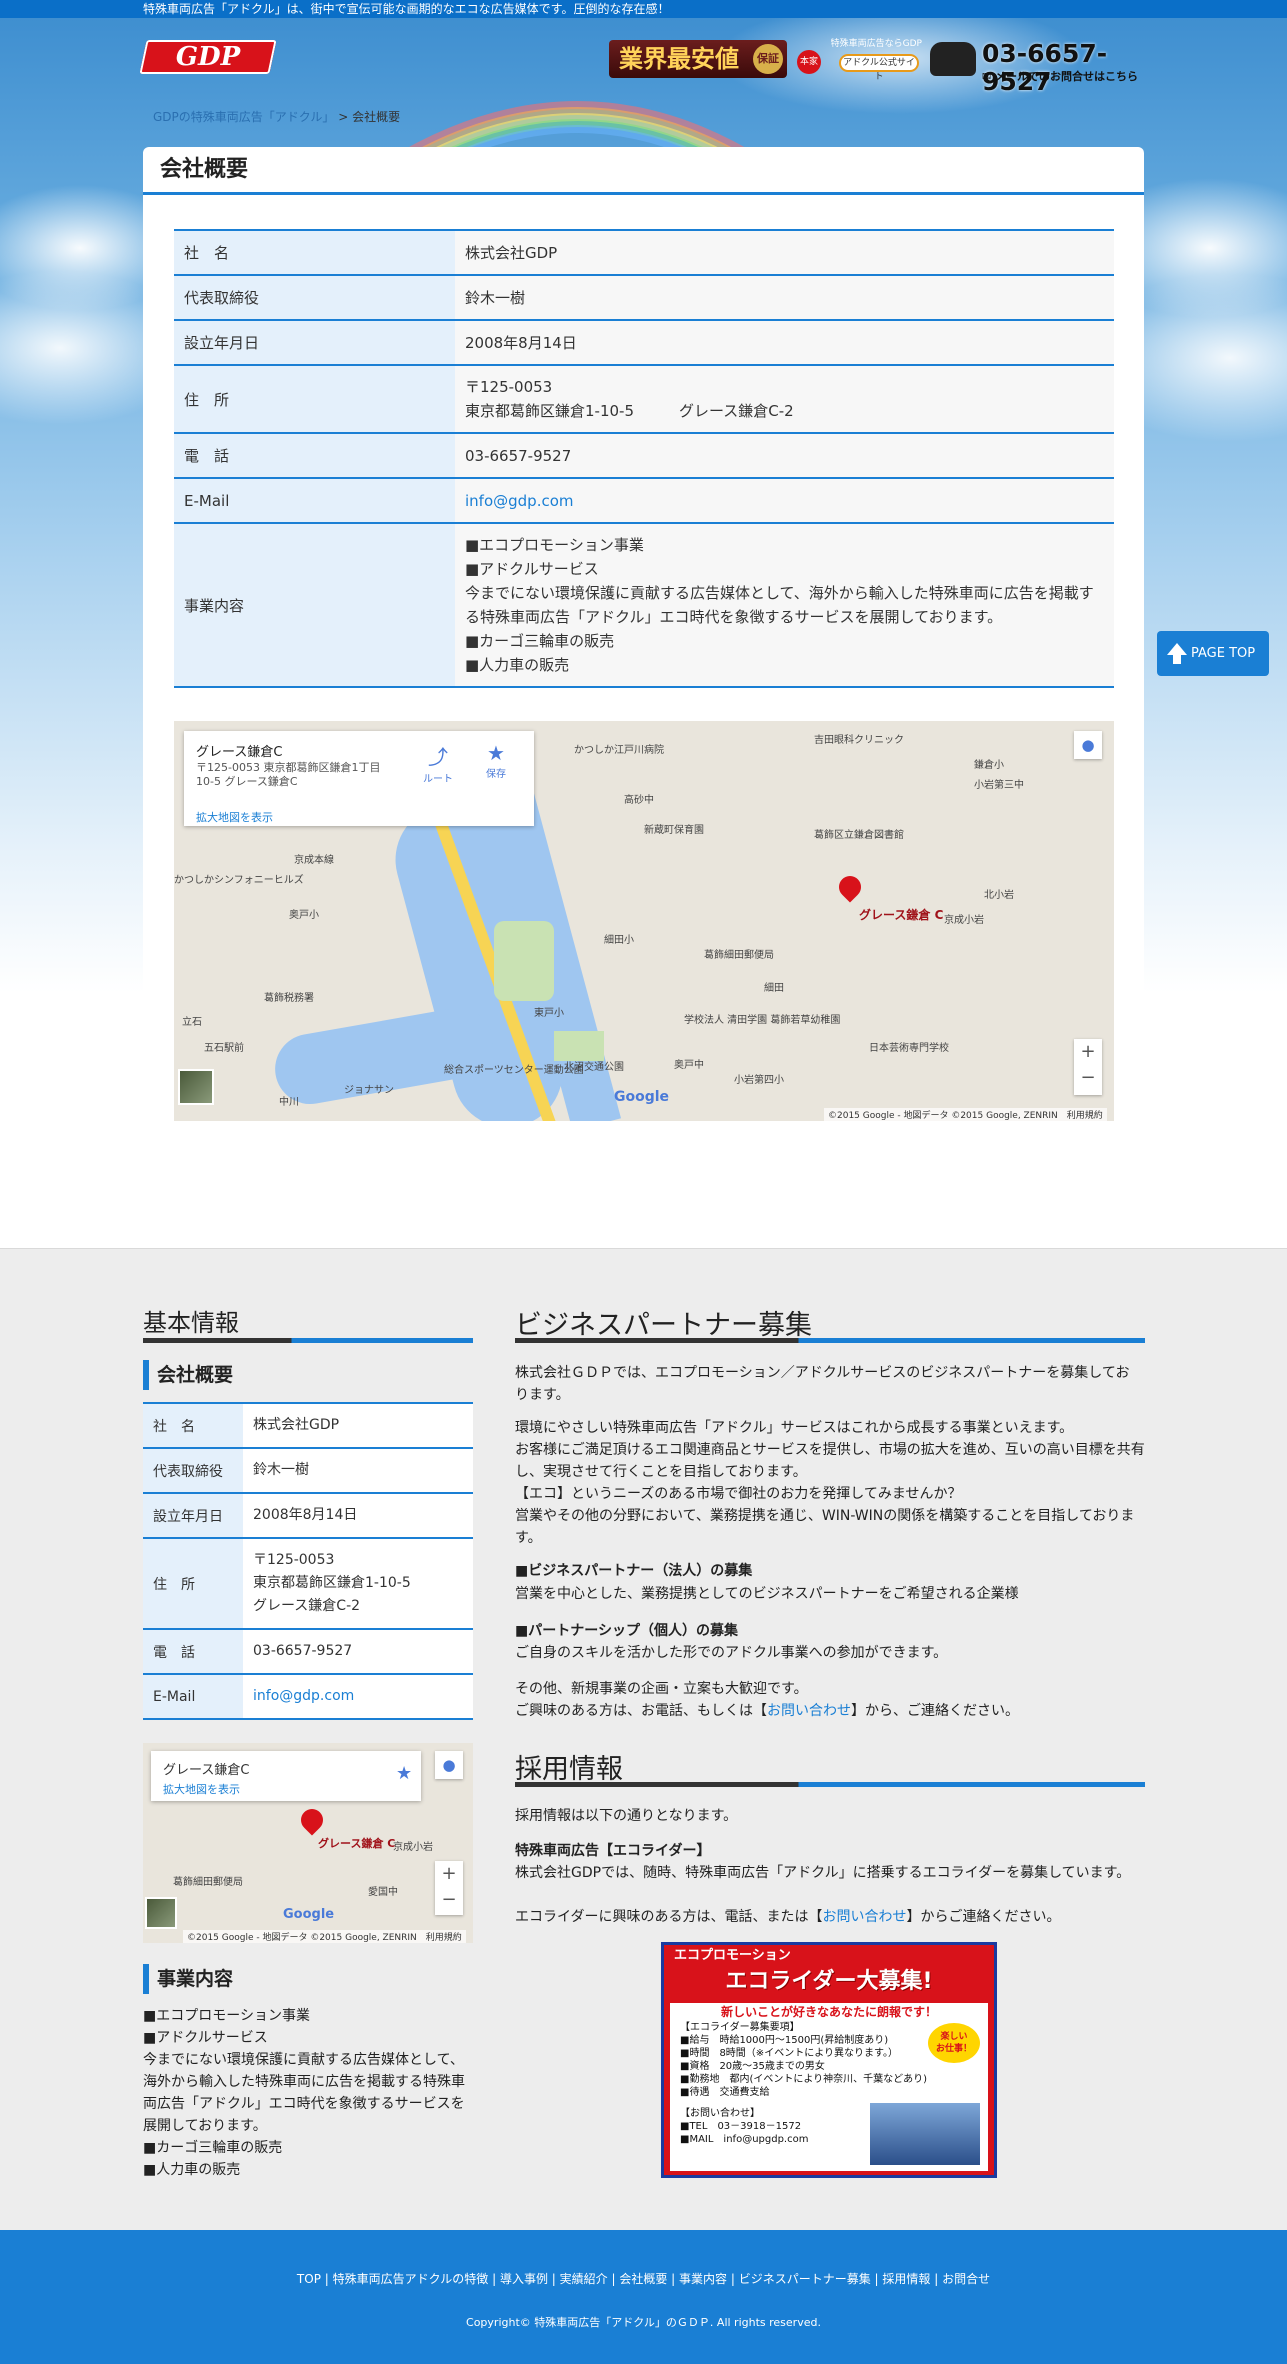 This screenshot has width=1287, height=2364. Describe the element at coordinates (689, 1065) in the screenshot. I see `map-label: 奥戸中` at that location.